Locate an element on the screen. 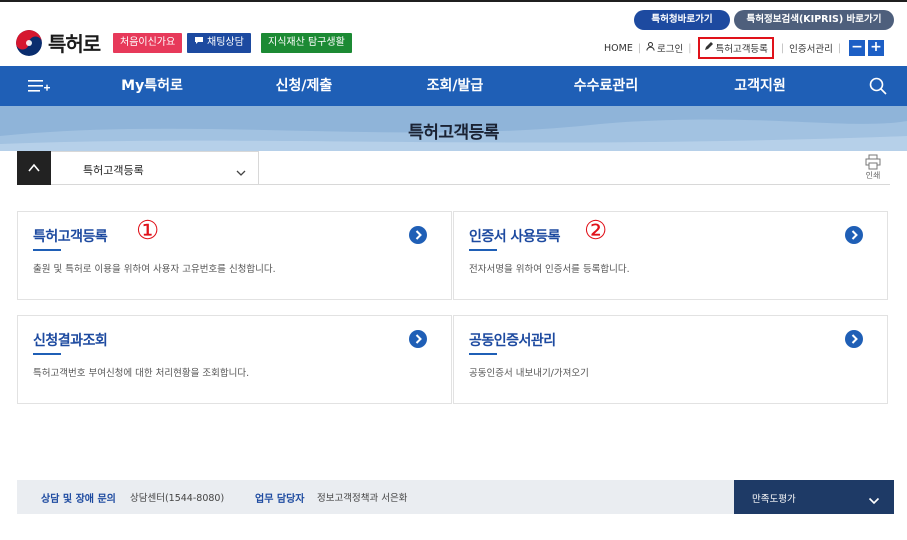 The width and height of the screenshot is (907, 540). first-time-button: 처음이신가요 is located at coordinates (148, 43).